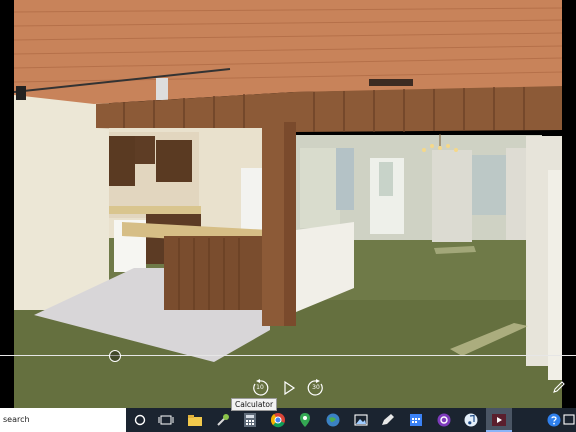 Image resolution: width=576 pixels, height=432 pixels. I want to click on photos-button, so click(361, 420).